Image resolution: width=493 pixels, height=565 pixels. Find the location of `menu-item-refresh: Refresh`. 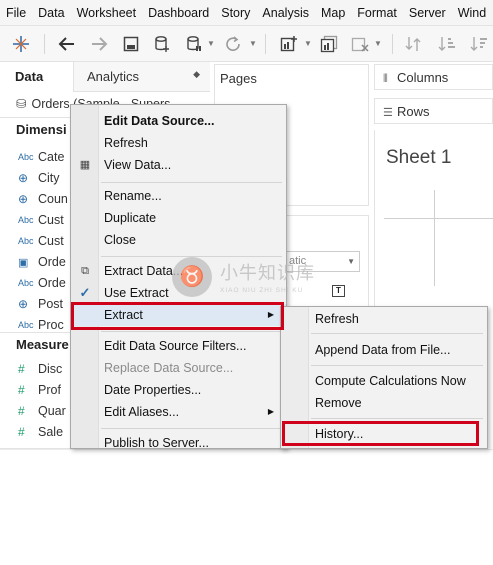

menu-item-refresh: Refresh is located at coordinates (178, 143).